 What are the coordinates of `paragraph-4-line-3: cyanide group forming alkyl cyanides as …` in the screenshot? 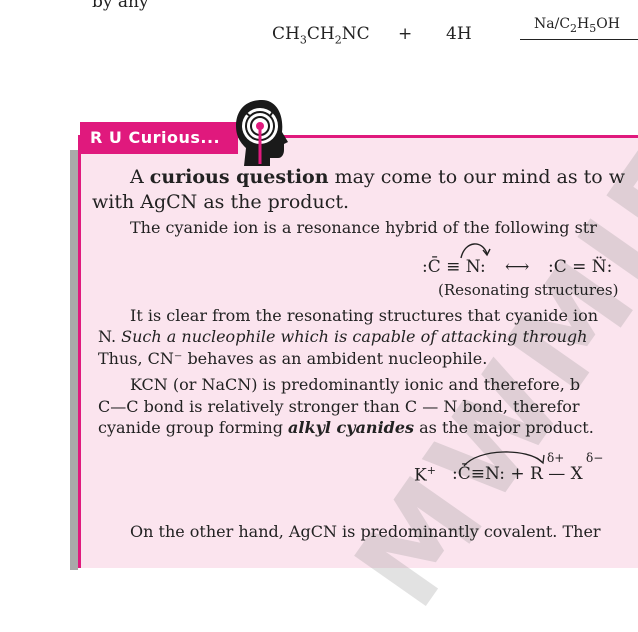 It's located at (346, 427).